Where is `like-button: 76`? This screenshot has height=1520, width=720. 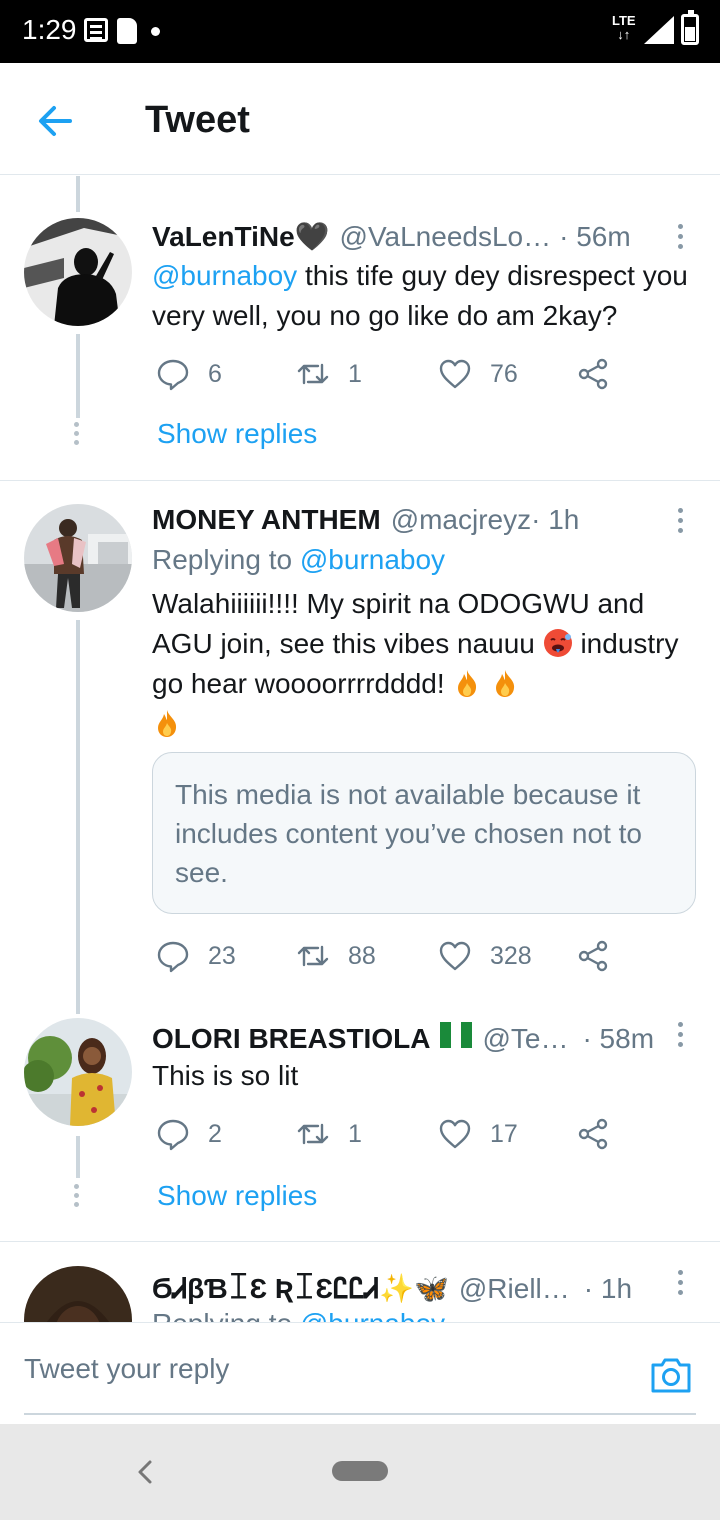 like-button: 76 is located at coordinates (478, 374).